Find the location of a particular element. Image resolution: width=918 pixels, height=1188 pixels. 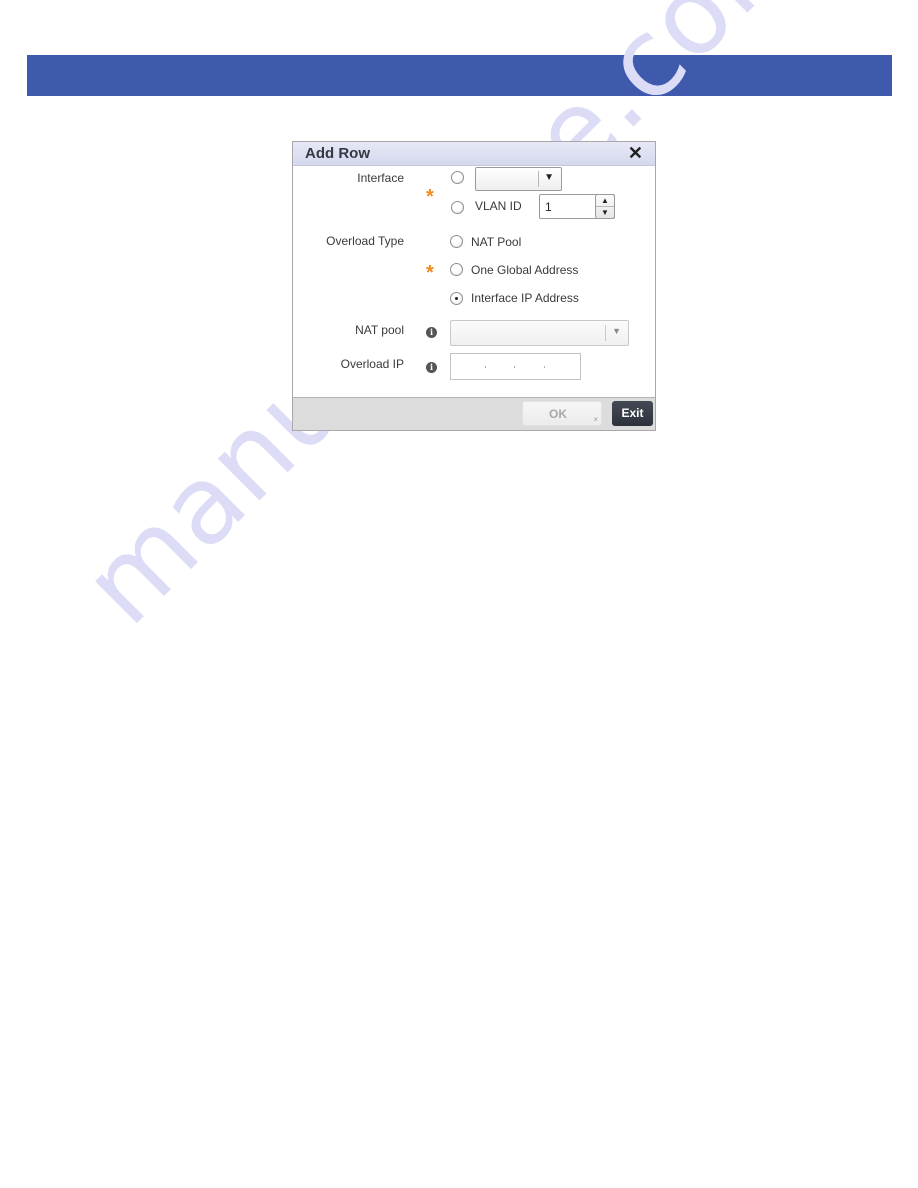

nat-pool-info-icon: i is located at coordinates (431, 332).